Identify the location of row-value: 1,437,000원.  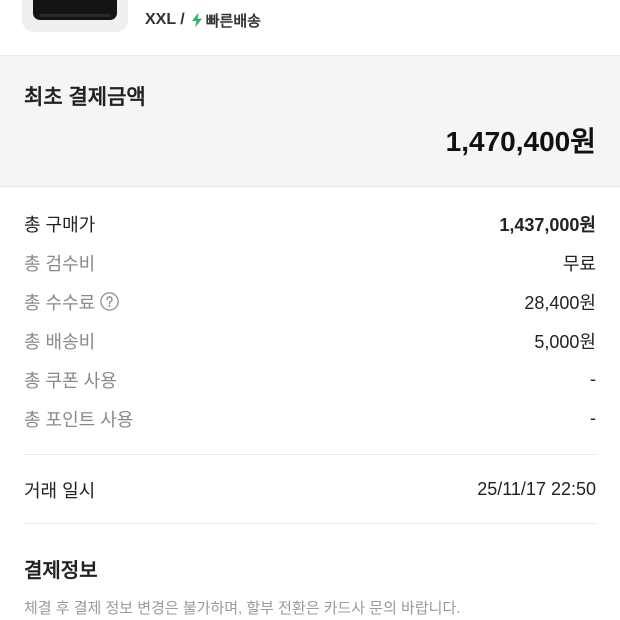
(547, 224).